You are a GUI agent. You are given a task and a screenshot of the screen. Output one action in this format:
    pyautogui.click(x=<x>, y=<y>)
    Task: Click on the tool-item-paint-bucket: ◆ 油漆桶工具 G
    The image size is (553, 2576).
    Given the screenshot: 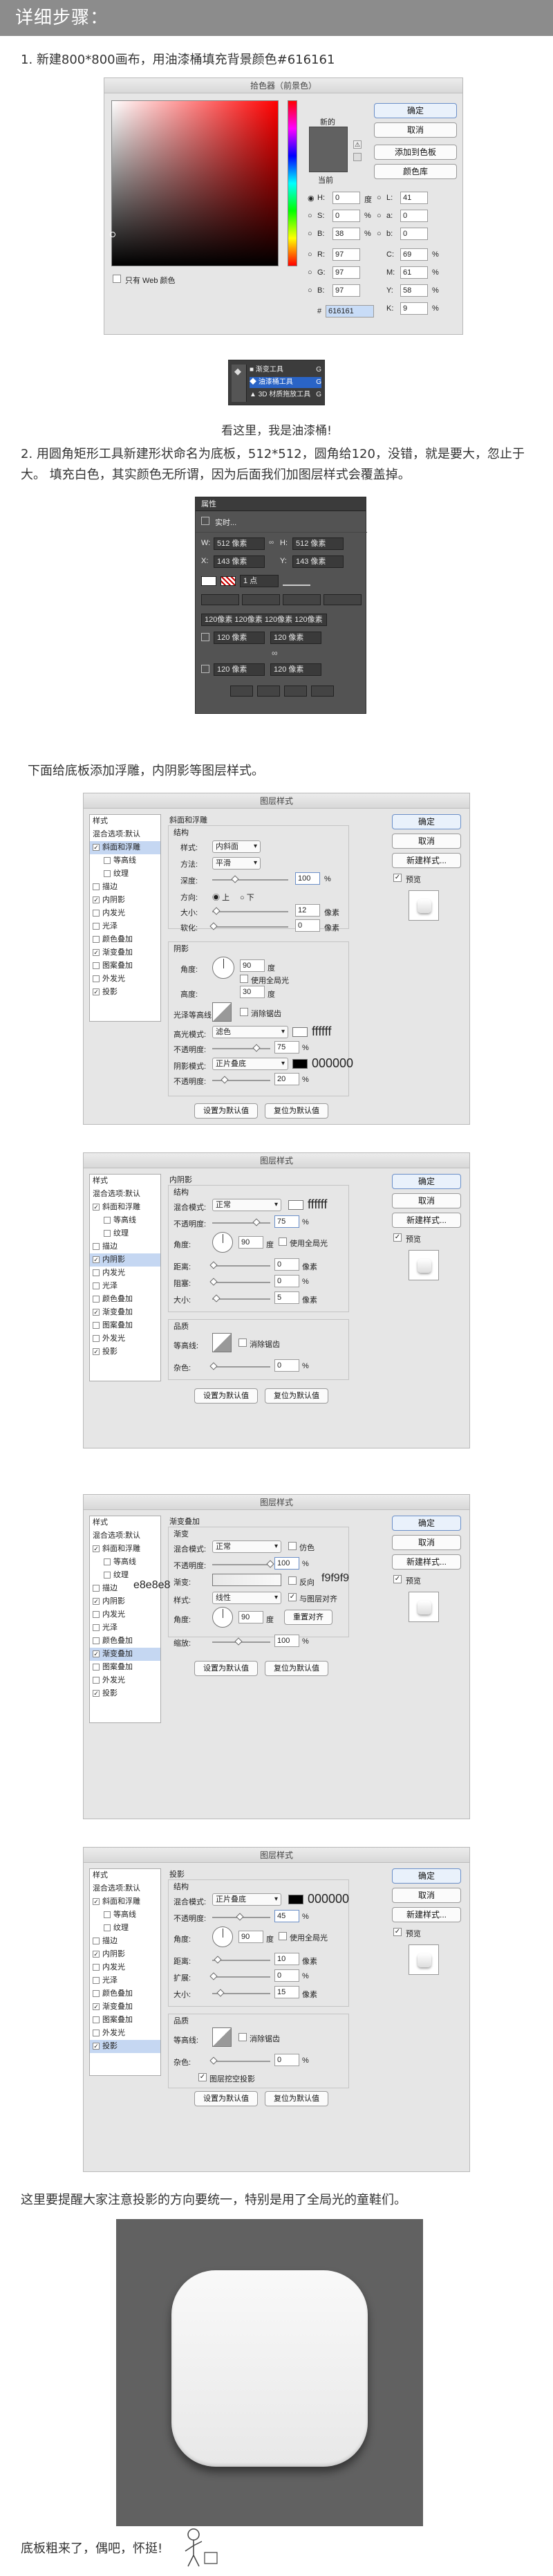 What is the action you would take?
    pyautogui.click(x=285, y=382)
    